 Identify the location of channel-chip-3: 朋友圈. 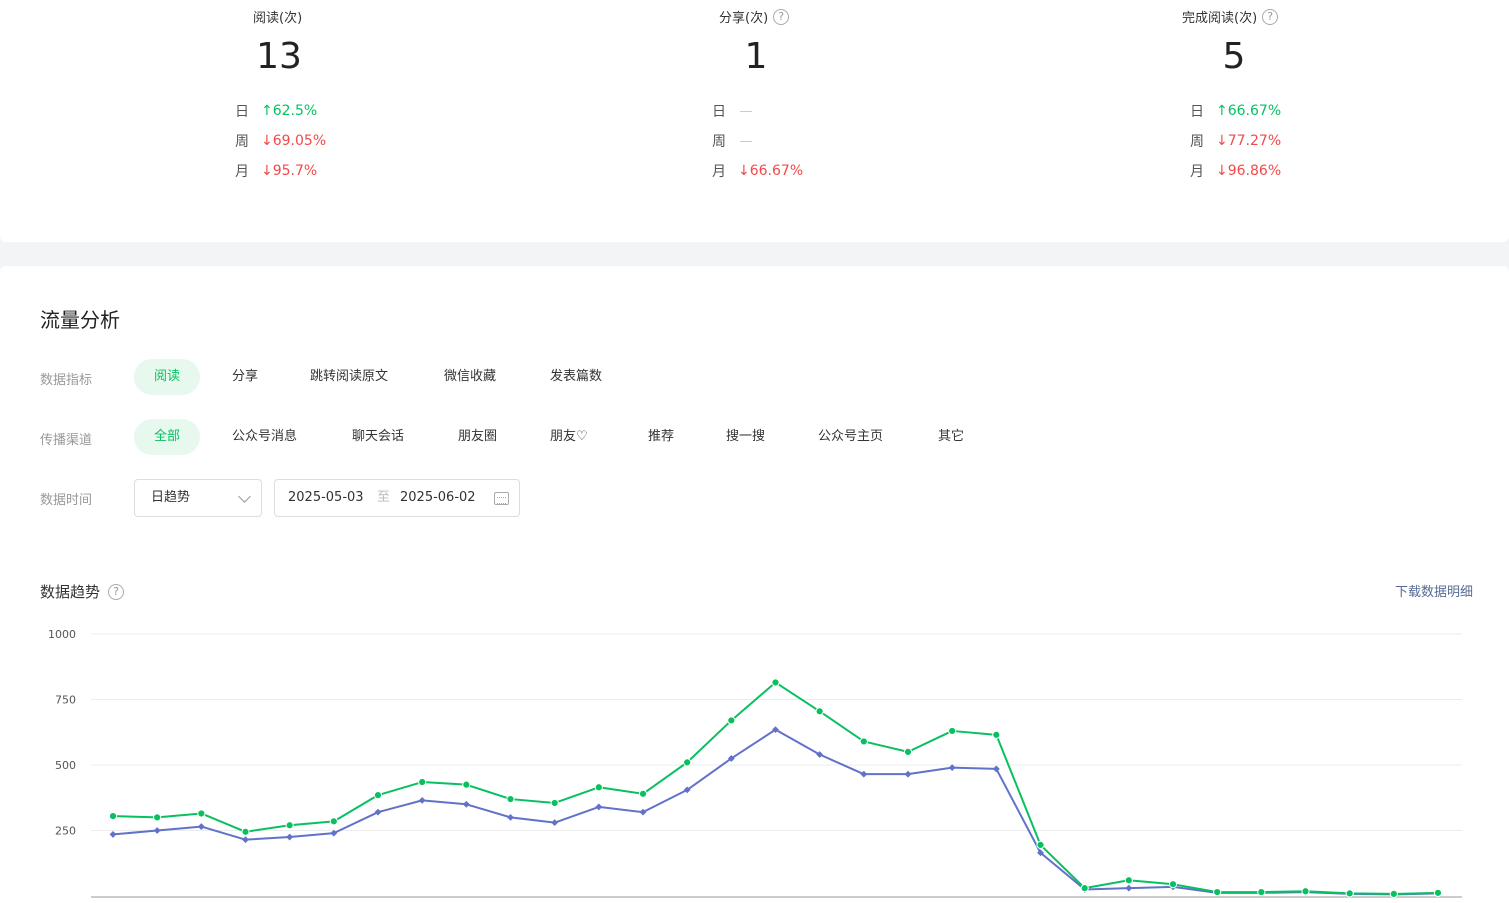
(477, 437).